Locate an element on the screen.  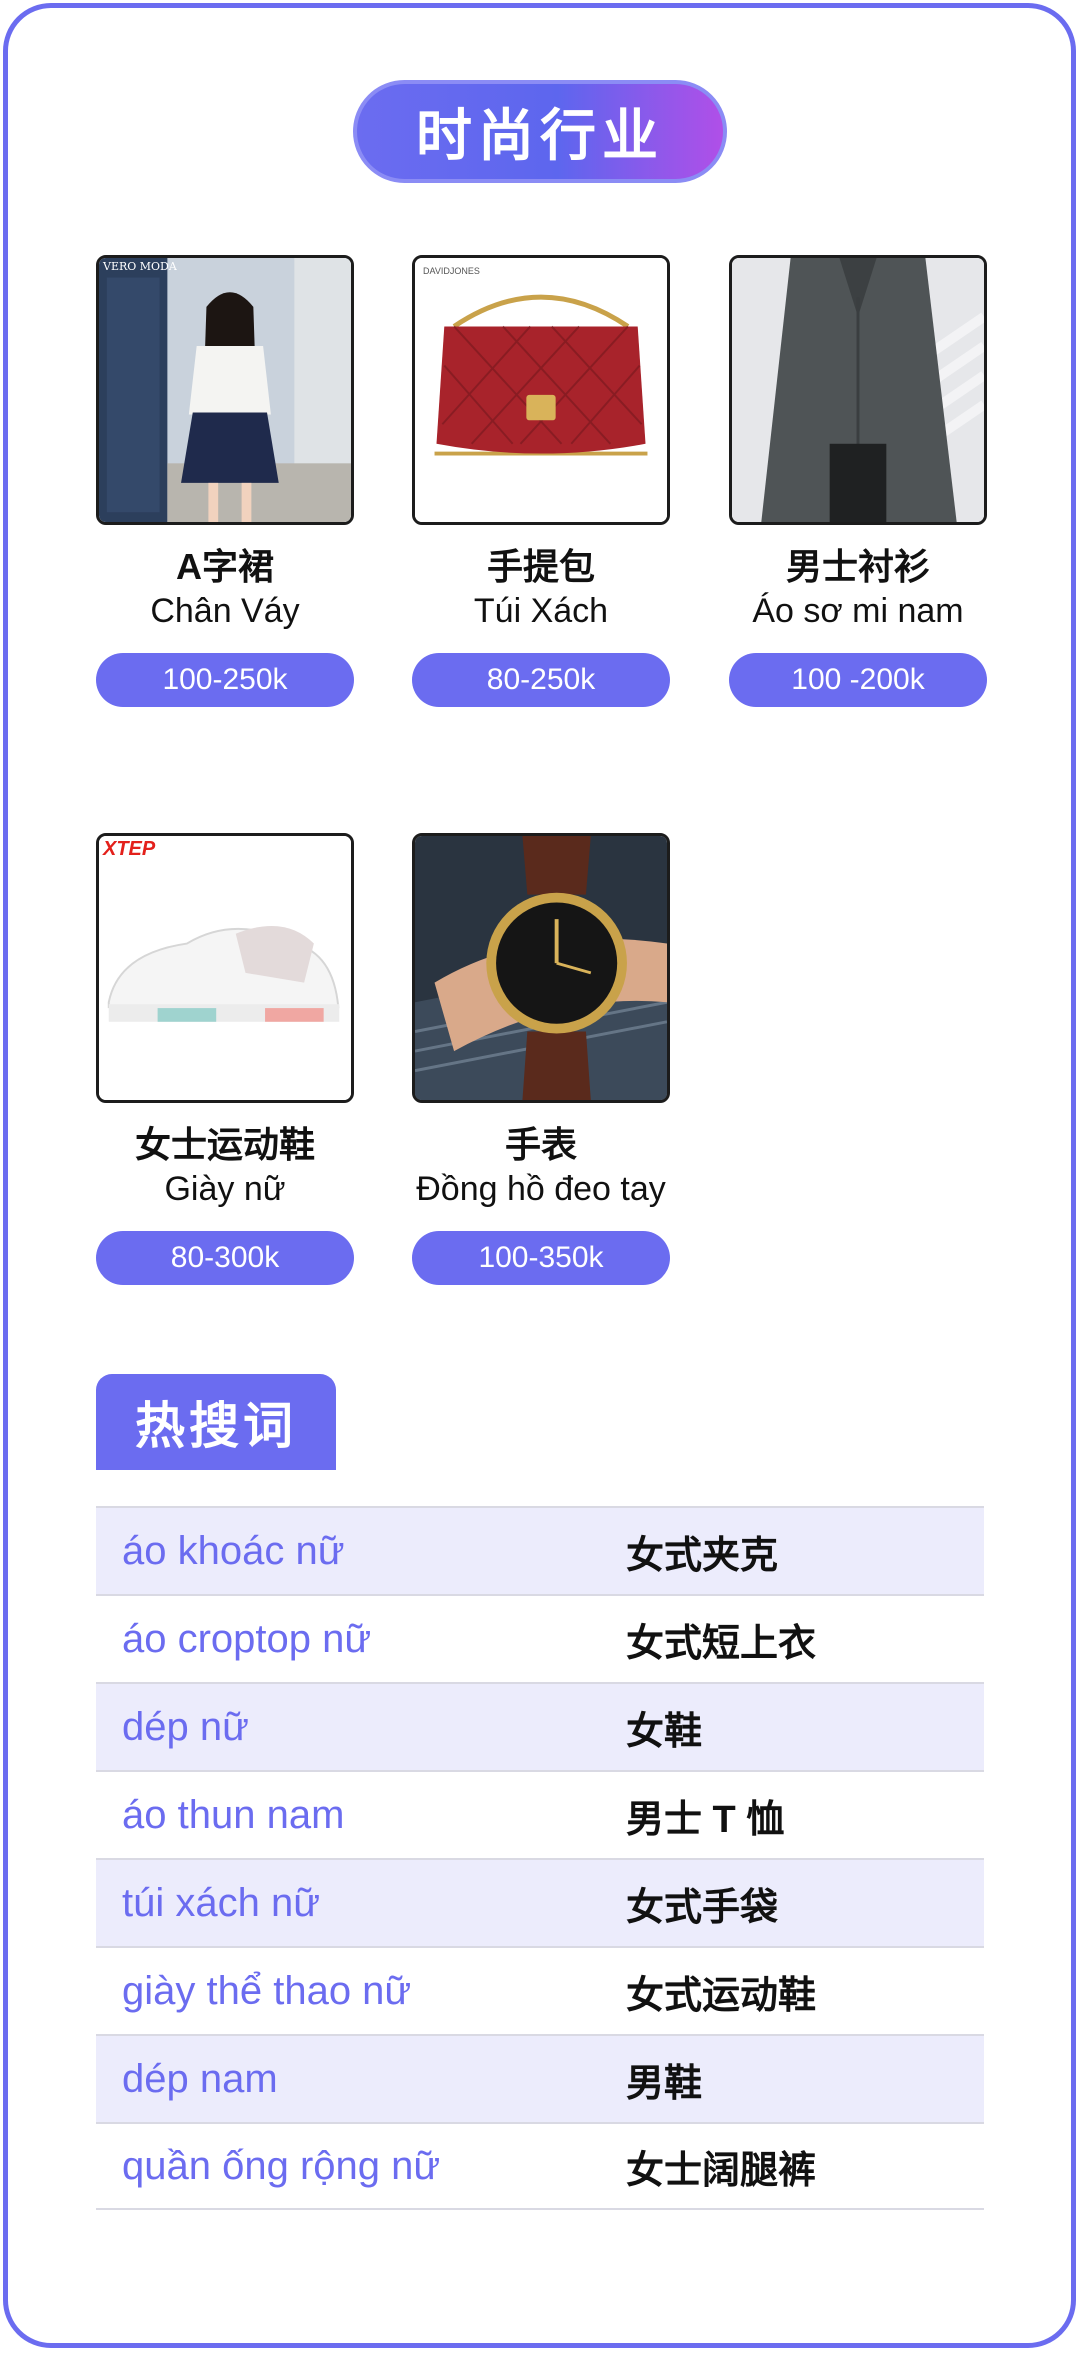
keyword-vn: giày thể thao nữ is located at coordinates (267, 1990).